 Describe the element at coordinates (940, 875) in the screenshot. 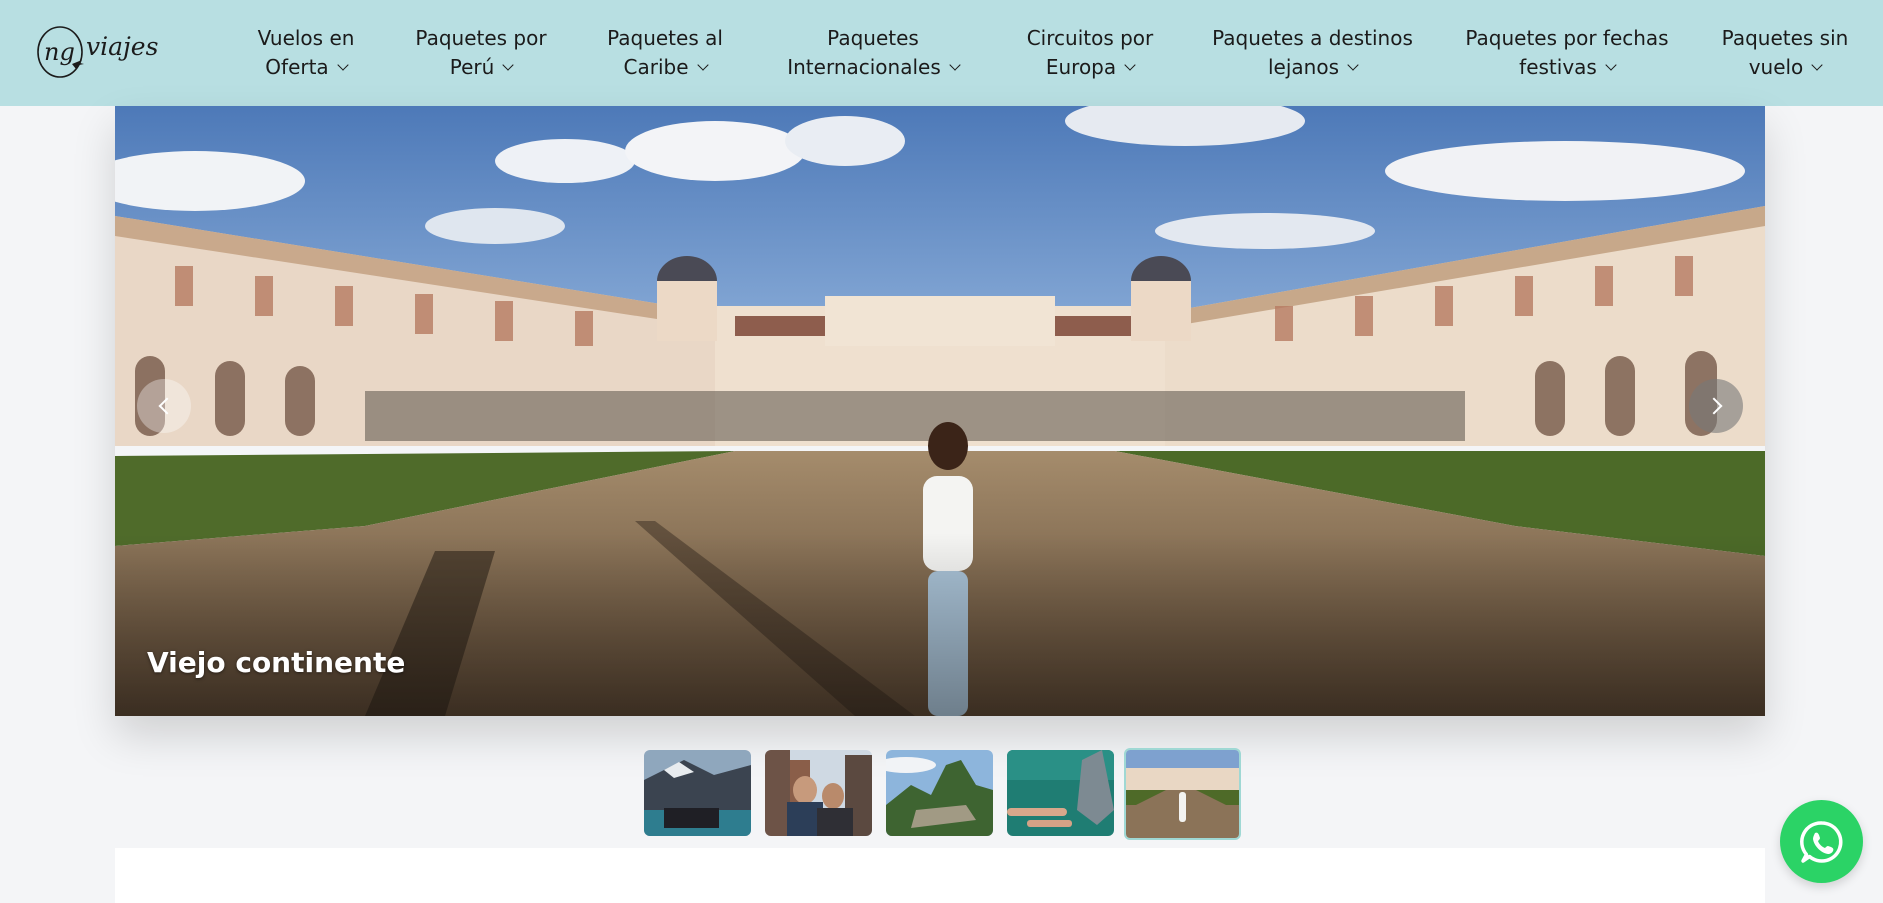

I see `content-panel` at that location.